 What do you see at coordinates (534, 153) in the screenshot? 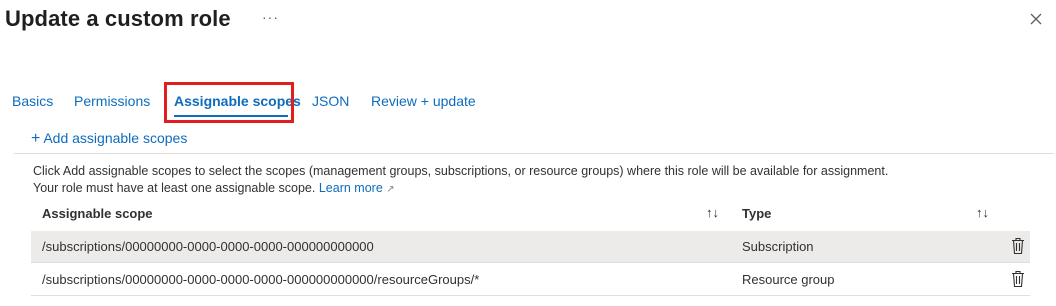
I see `divider` at bounding box center [534, 153].